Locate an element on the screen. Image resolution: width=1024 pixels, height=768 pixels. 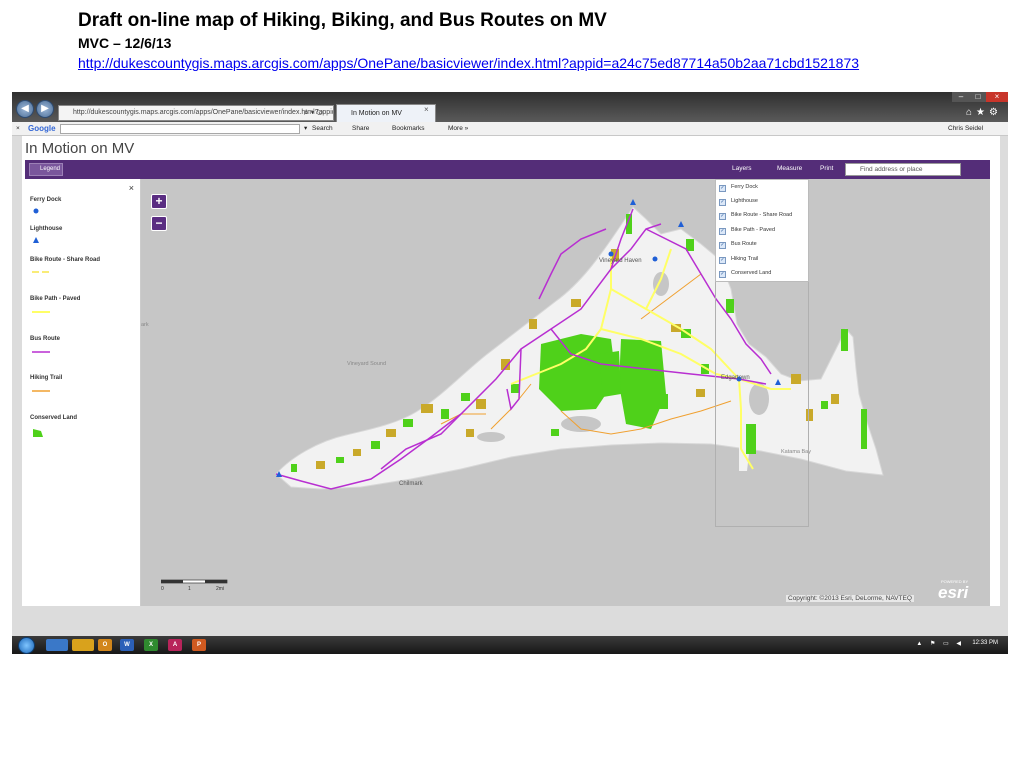
hiking-line-icon is located at coordinates (41, 391).